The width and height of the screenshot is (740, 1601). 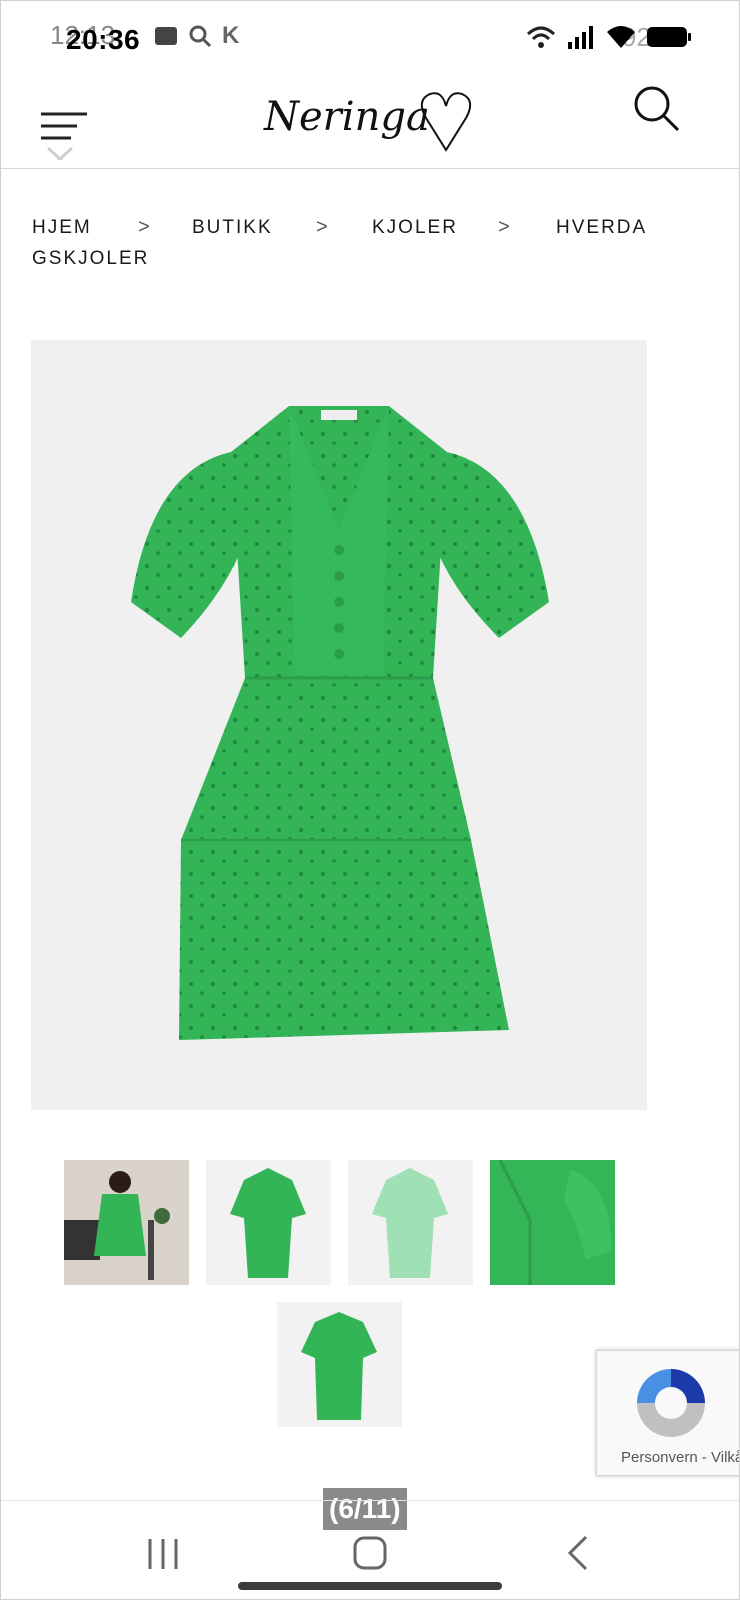 I want to click on thumbnail-dress-back, so click(x=339, y=1366).